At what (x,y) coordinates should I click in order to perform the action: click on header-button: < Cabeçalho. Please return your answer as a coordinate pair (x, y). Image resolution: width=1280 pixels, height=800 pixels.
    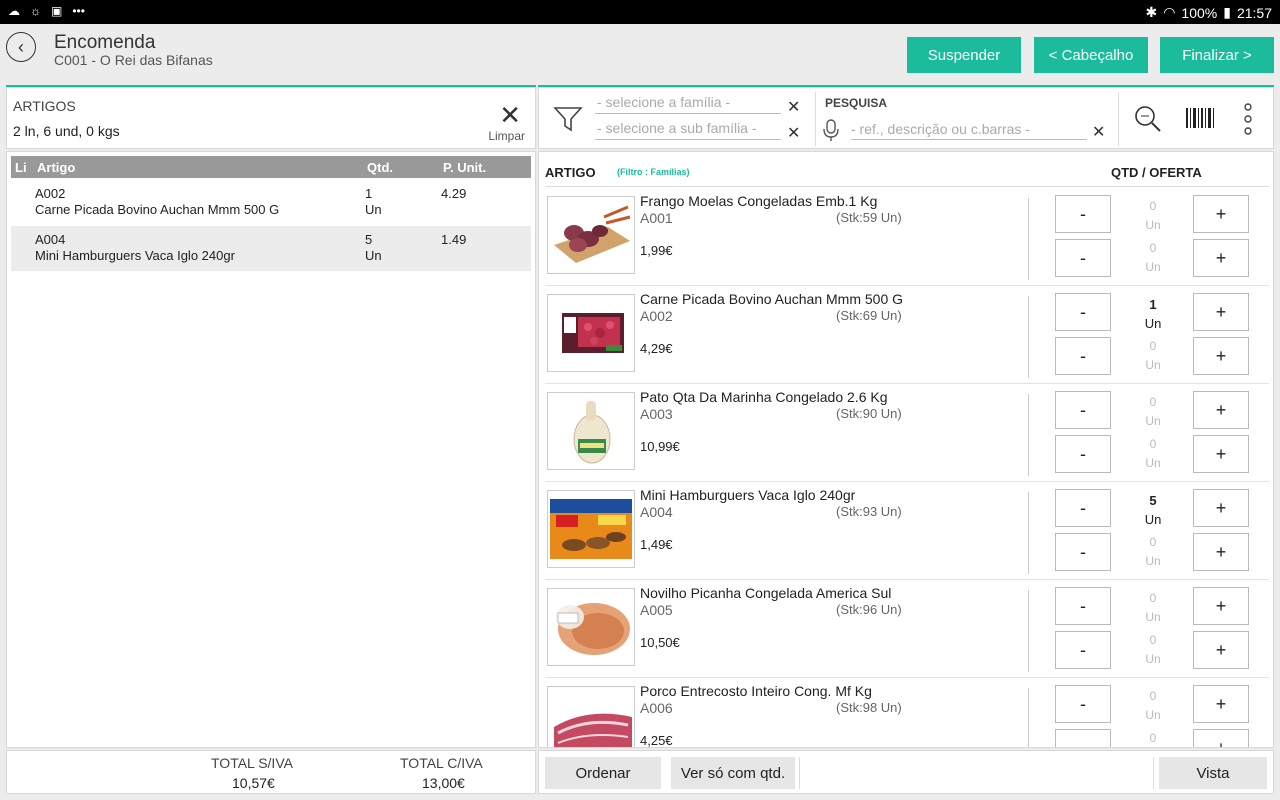
    Looking at the image, I should click on (1091, 55).